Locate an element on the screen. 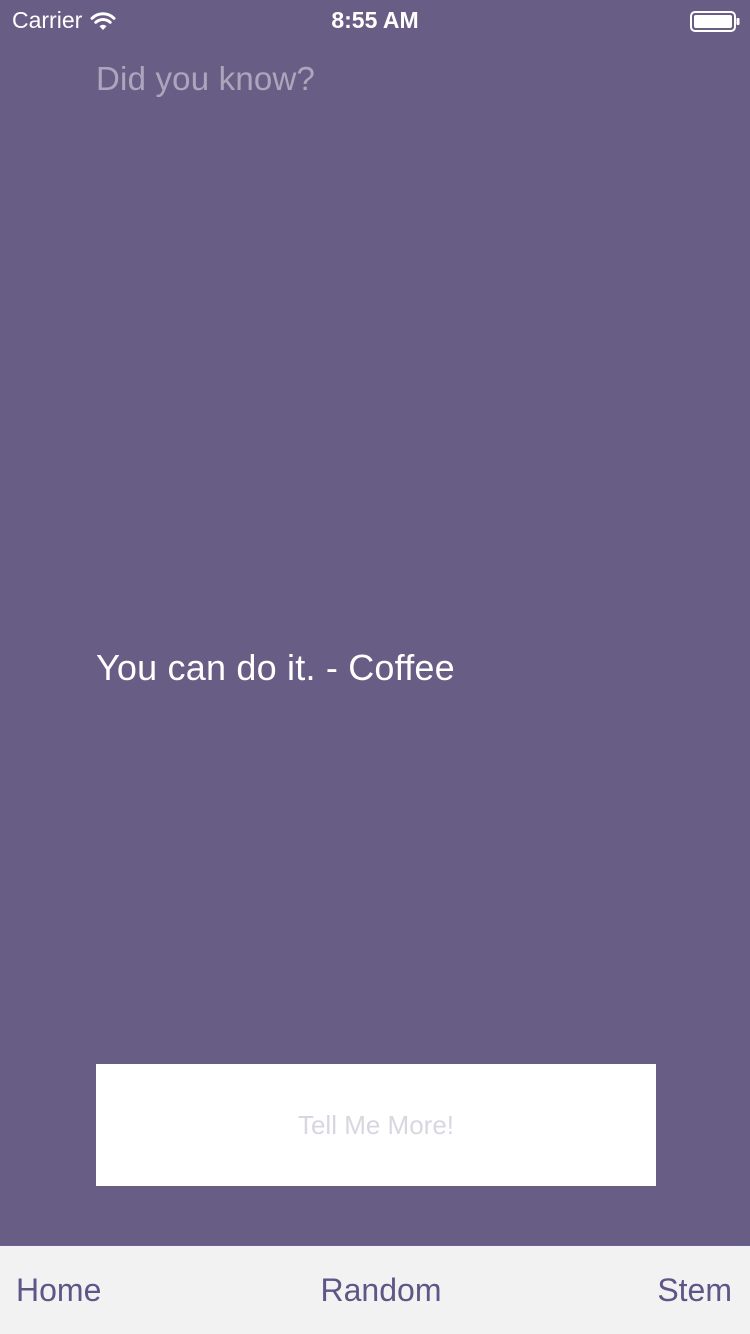 The width and height of the screenshot is (750, 1334). tab-bar: Home Random Stem is located at coordinates (375, 1289).